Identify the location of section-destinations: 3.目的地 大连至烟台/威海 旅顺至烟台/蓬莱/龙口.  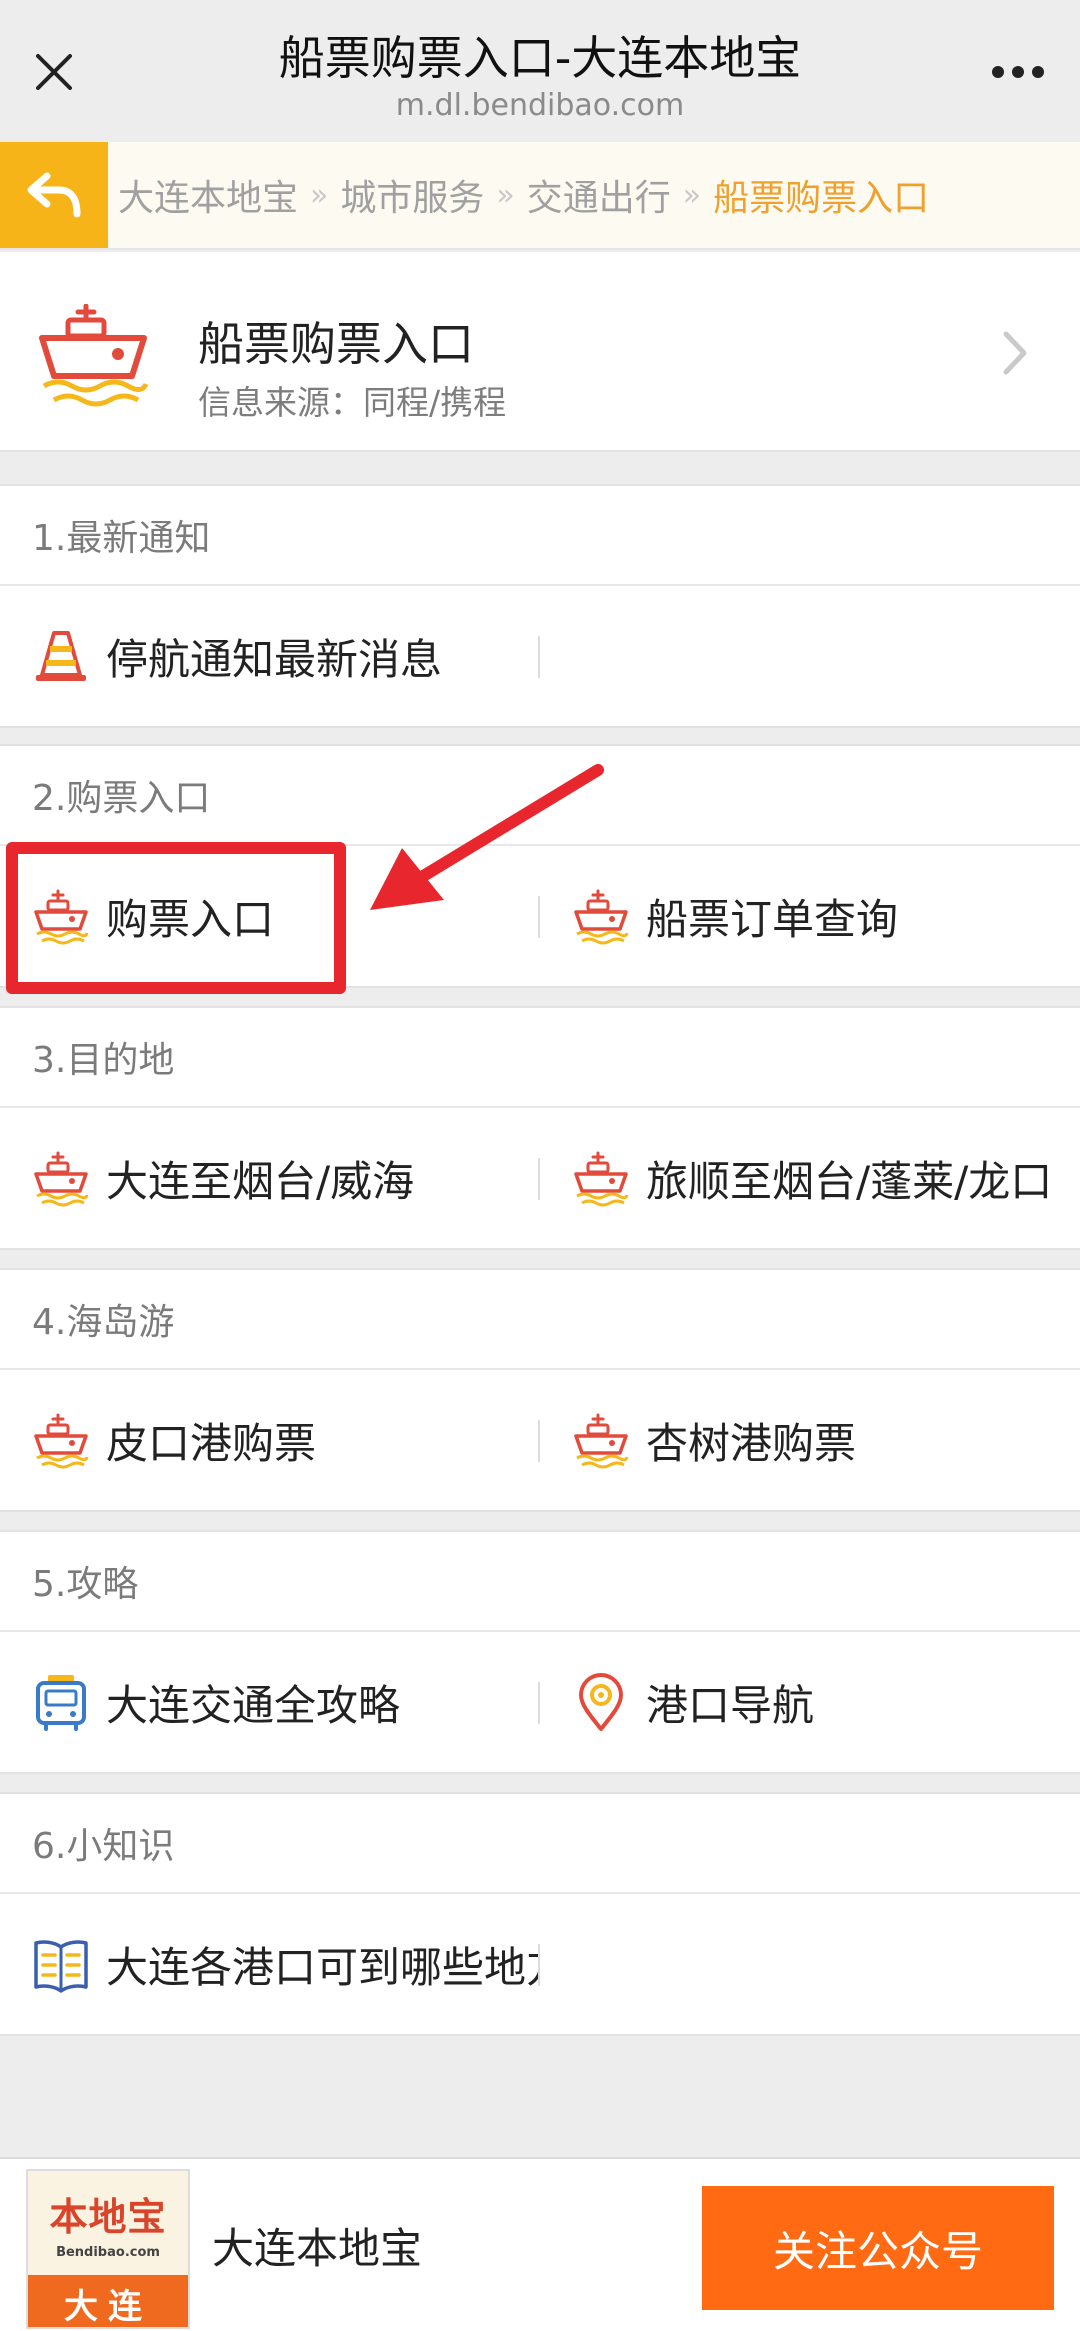
(540, 1128).